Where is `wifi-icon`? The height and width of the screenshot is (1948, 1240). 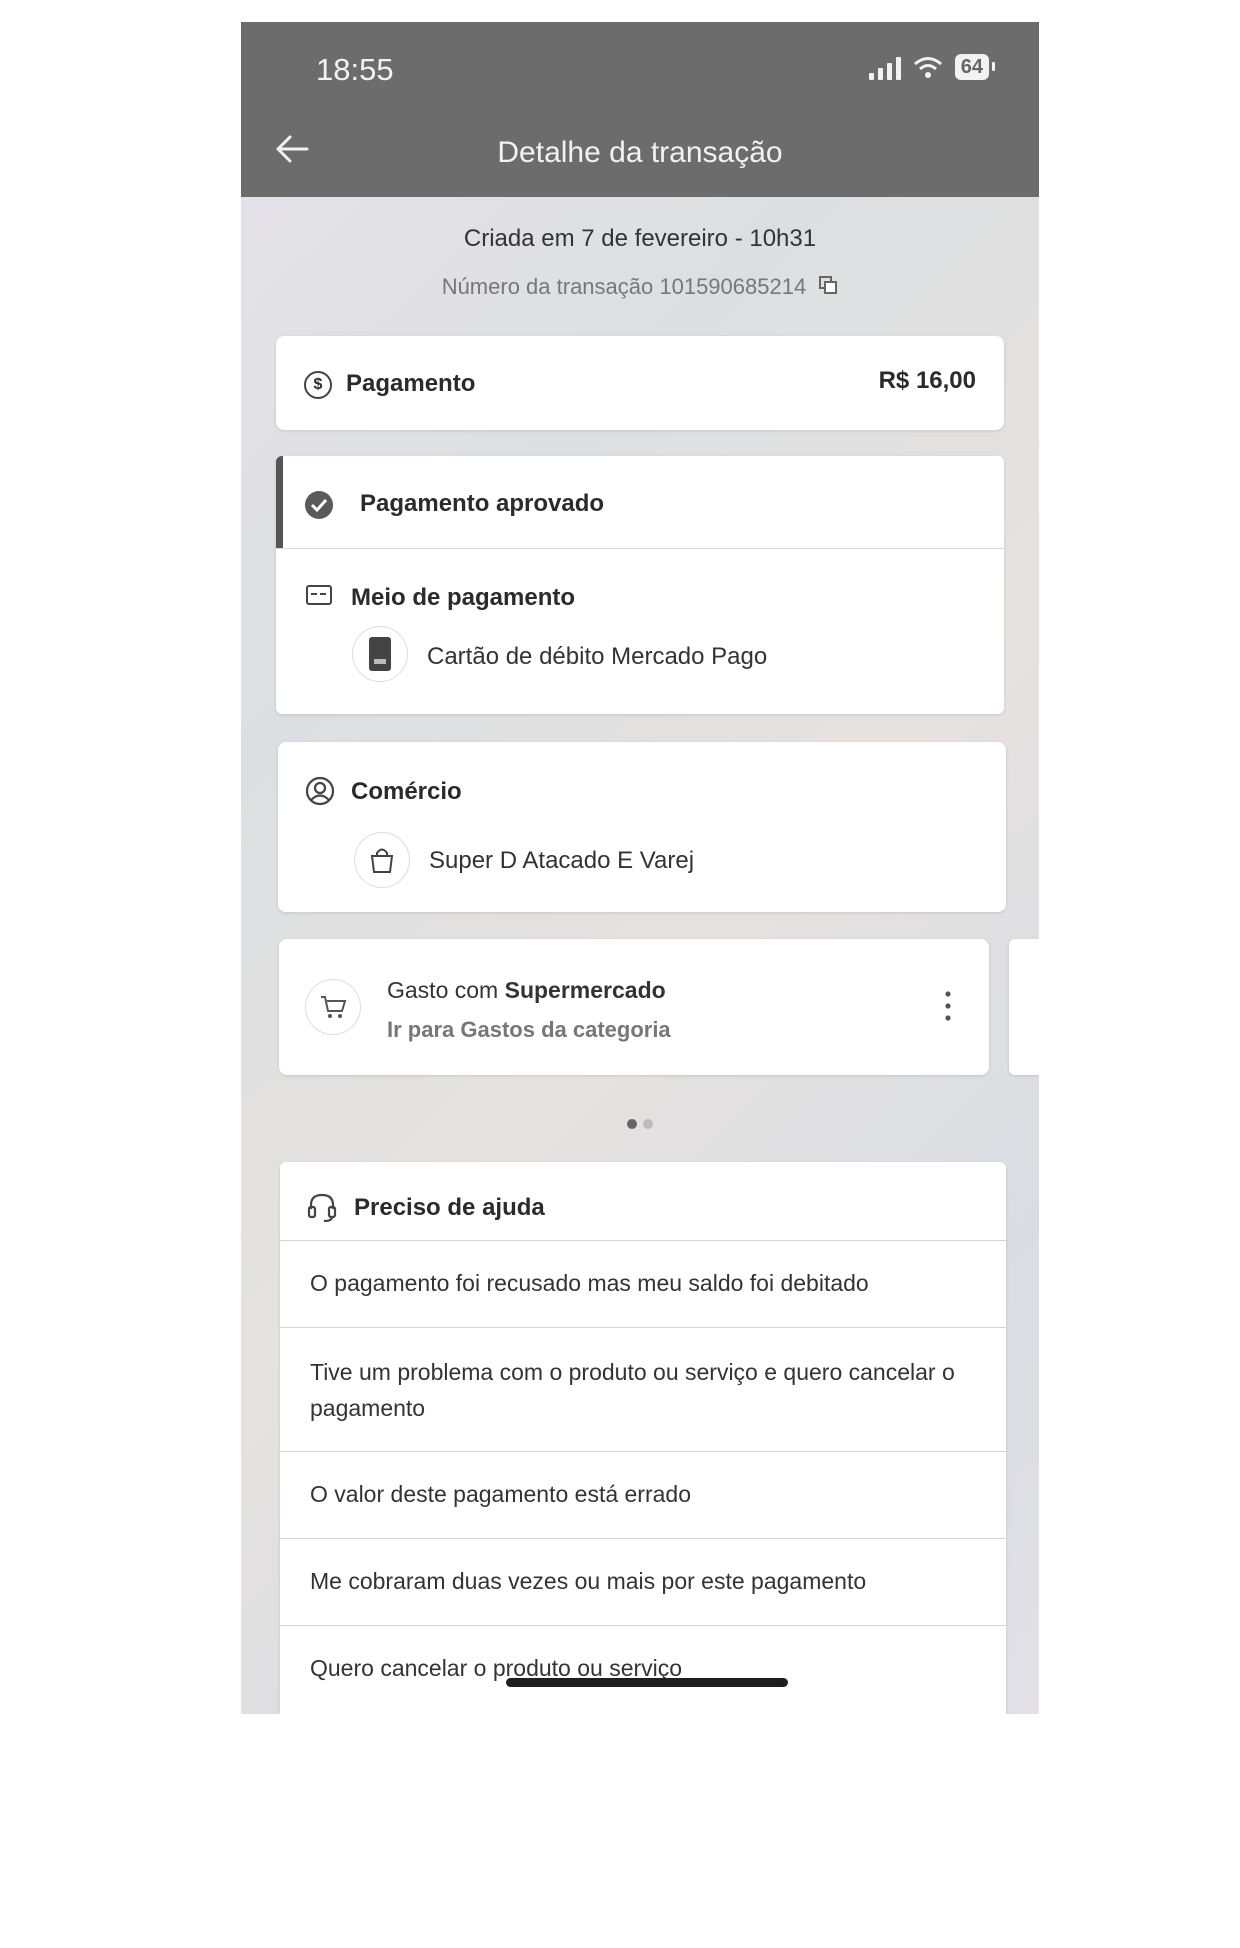 wifi-icon is located at coordinates (927, 67).